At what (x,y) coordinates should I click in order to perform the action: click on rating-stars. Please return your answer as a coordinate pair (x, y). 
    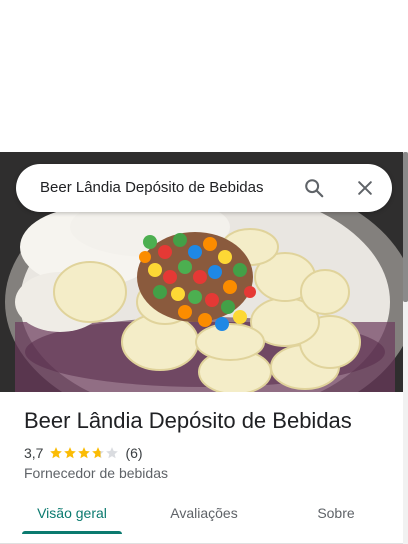
    Looking at the image, I should click on (84, 453).